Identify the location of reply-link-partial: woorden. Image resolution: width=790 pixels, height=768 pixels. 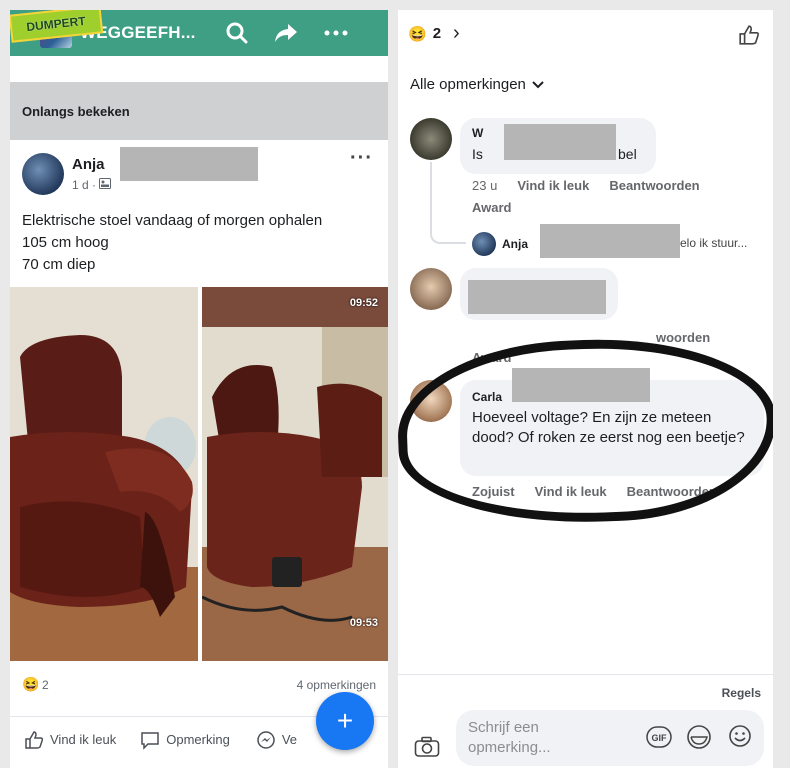
(683, 337).